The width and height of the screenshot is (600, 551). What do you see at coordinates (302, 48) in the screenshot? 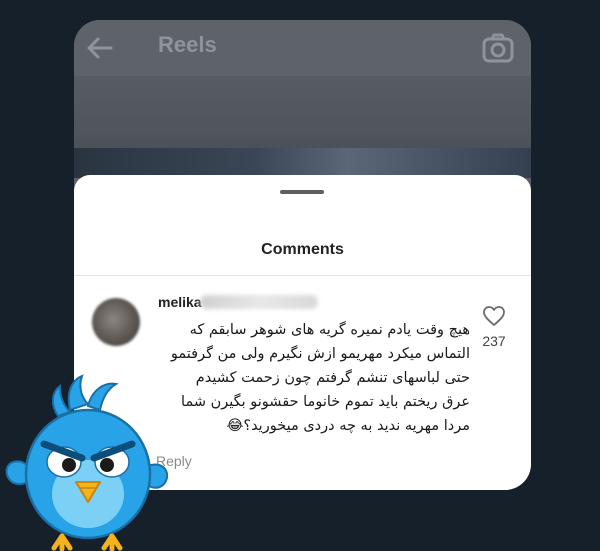
I see `reels-header: Reels` at bounding box center [302, 48].